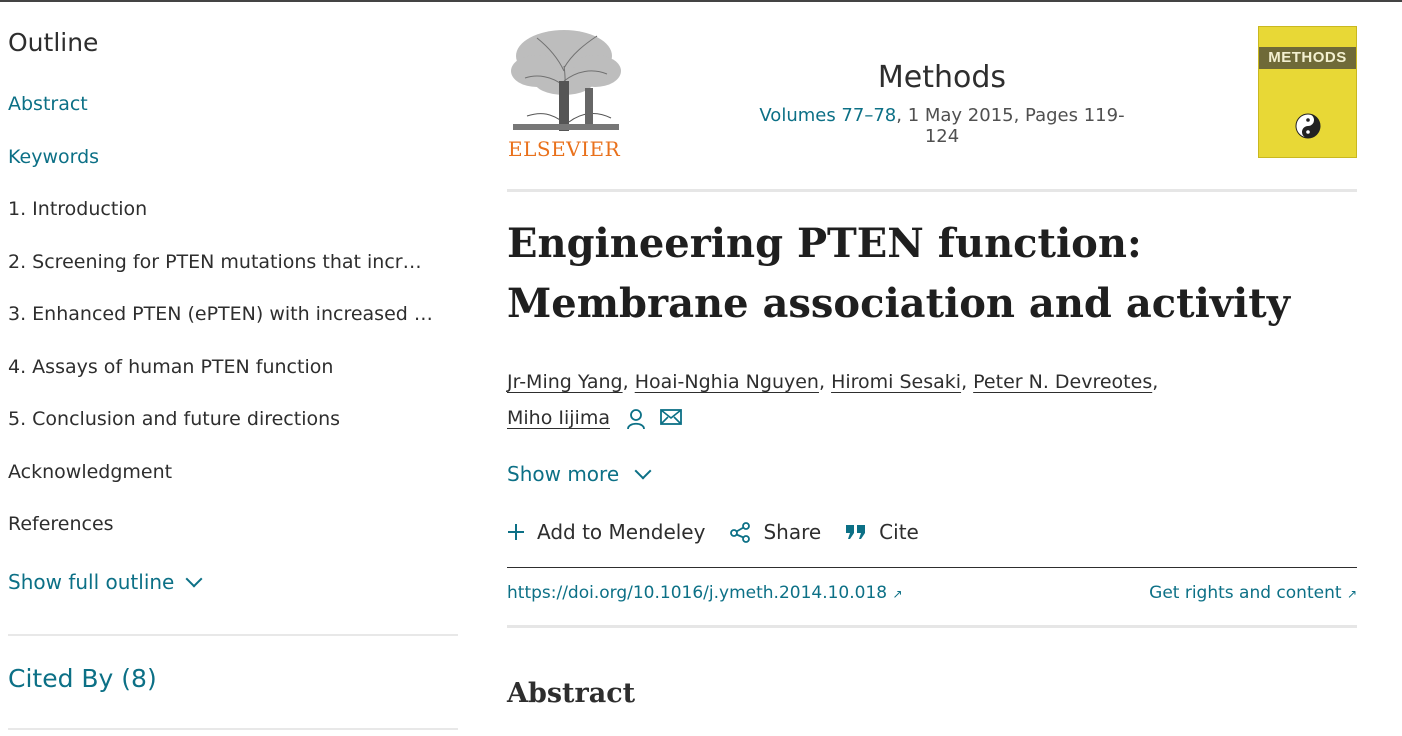 The image size is (1402, 736). I want to click on share-button: Share, so click(775, 532).